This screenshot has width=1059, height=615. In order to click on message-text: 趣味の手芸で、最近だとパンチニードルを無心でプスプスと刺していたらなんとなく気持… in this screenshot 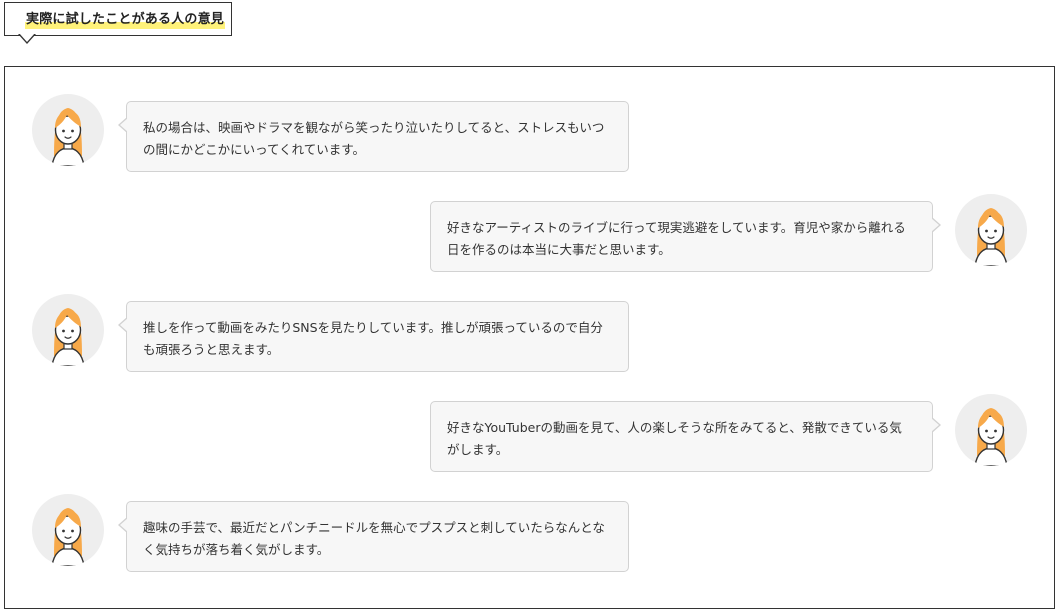, I will do `click(374, 538)`.